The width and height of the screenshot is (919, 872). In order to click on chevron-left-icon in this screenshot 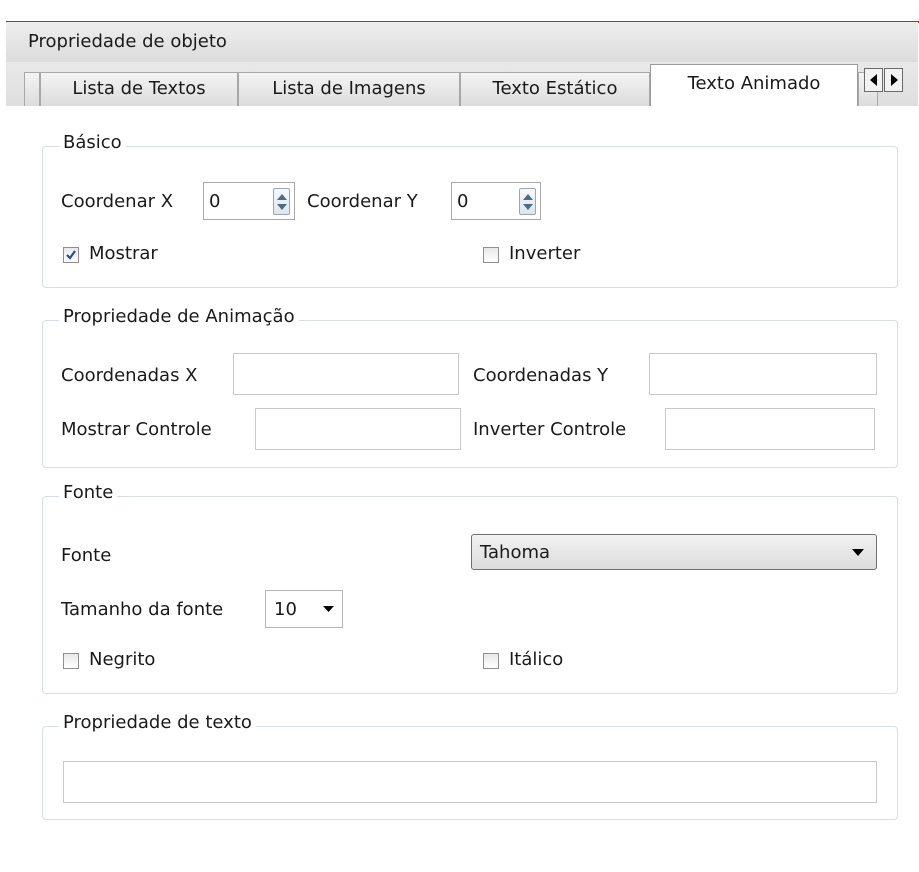, I will do `click(873, 80)`.